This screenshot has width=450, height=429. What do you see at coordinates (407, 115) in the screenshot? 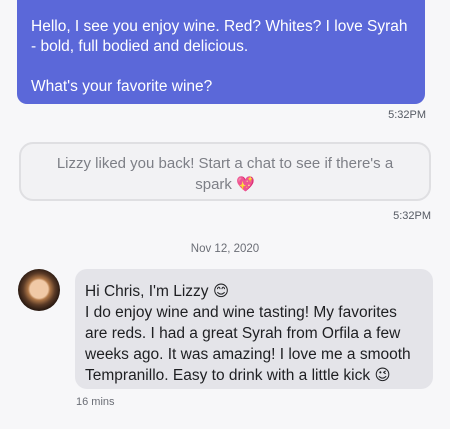
I see `outgoing-message-timestamp: 5:32PM` at bounding box center [407, 115].